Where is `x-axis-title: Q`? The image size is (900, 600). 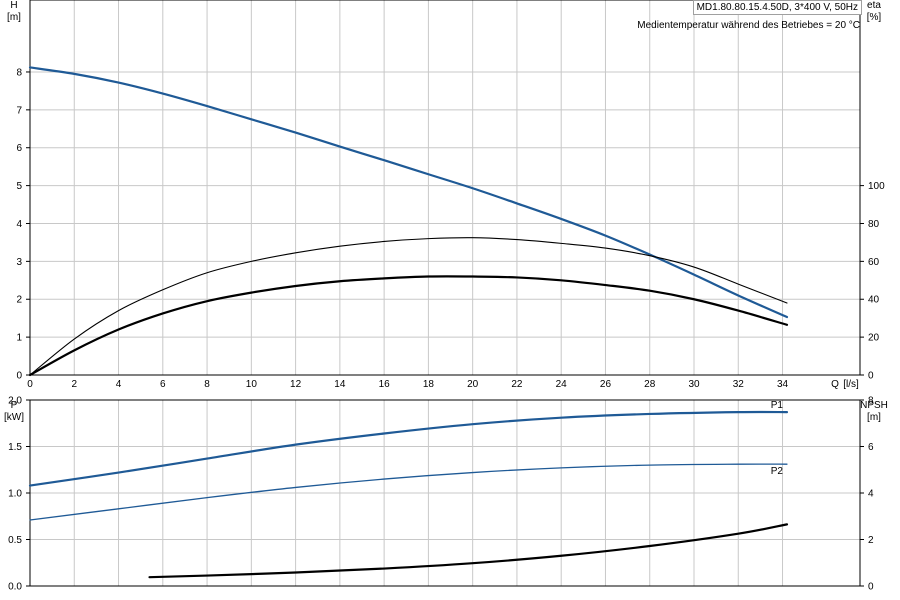
x-axis-title: Q is located at coordinates (835, 384).